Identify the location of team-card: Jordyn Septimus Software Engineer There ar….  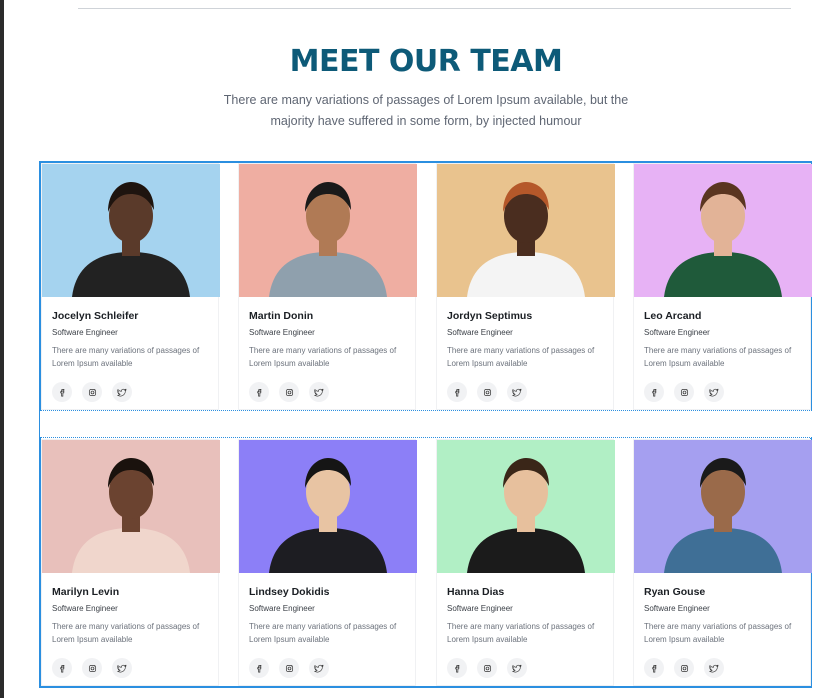
(525, 286).